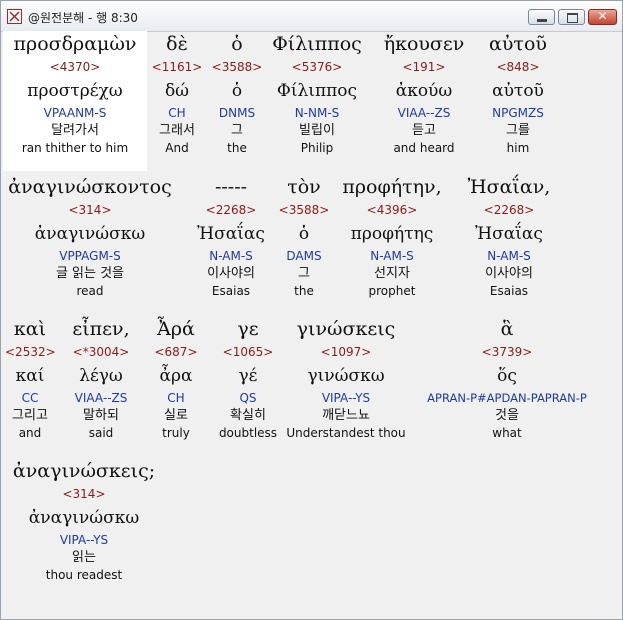 This screenshot has height=620, width=623. What do you see at coordinates (507, 352) in the screenshot?
I see `strong-number: <3739>` at bounding box center [507, 352].